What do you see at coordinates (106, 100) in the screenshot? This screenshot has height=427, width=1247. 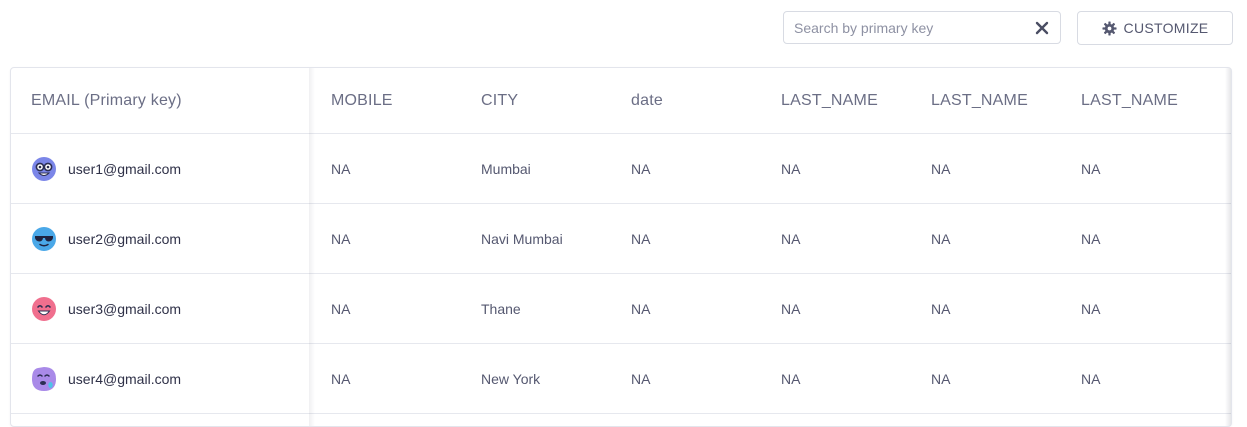 I see `column-header-email: EMAIL (Primary key)` at bounding box center [106, 100].